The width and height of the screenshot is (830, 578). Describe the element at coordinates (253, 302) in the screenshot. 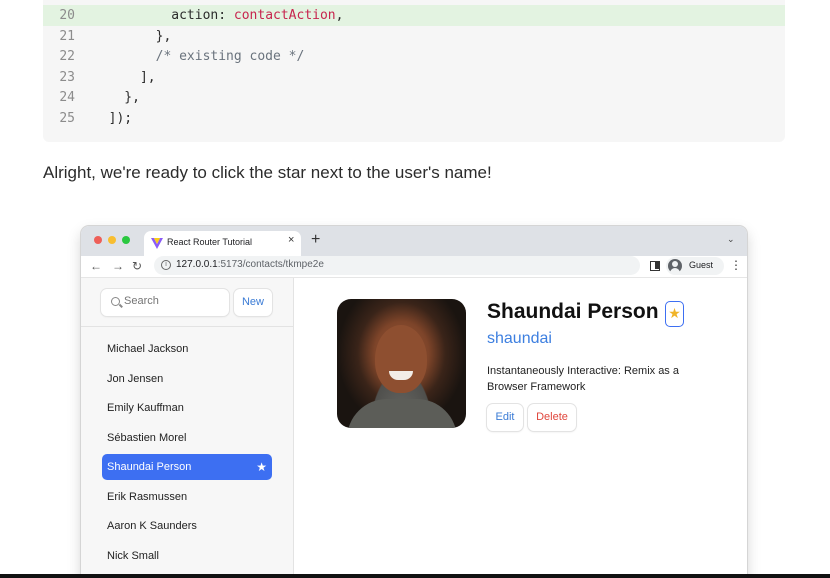

I see `new-contact-button: New` at that location.